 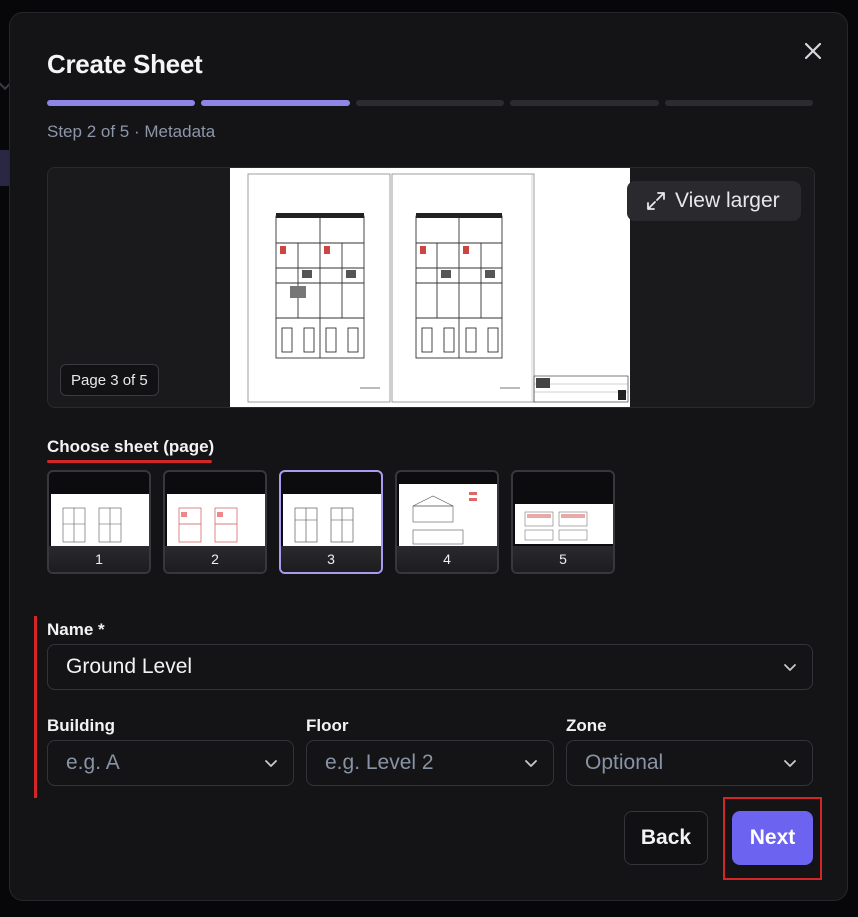 What do you see at coordinates (563, 559) in the screenshot?
I see `thumbnail-number: 5` at bounding box center [563, 559].